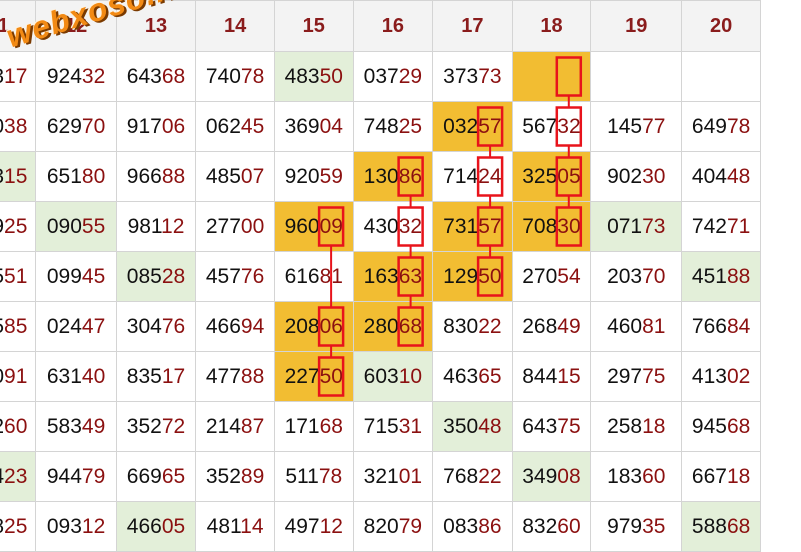  I want to click on tail-digits: 29, so click(410, 76).